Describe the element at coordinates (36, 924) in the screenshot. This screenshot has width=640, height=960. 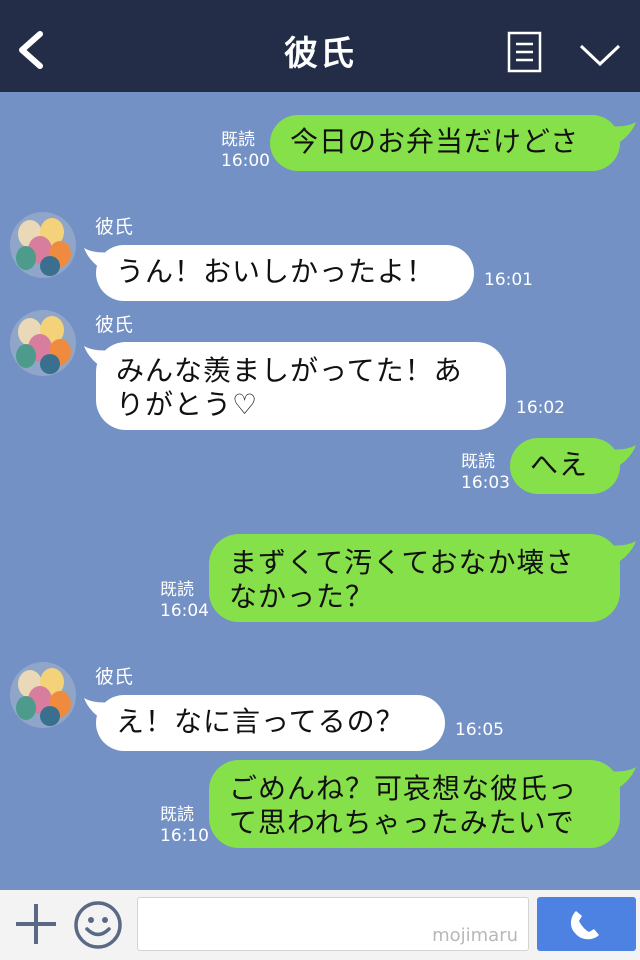
I see `plus-icon` at that location.